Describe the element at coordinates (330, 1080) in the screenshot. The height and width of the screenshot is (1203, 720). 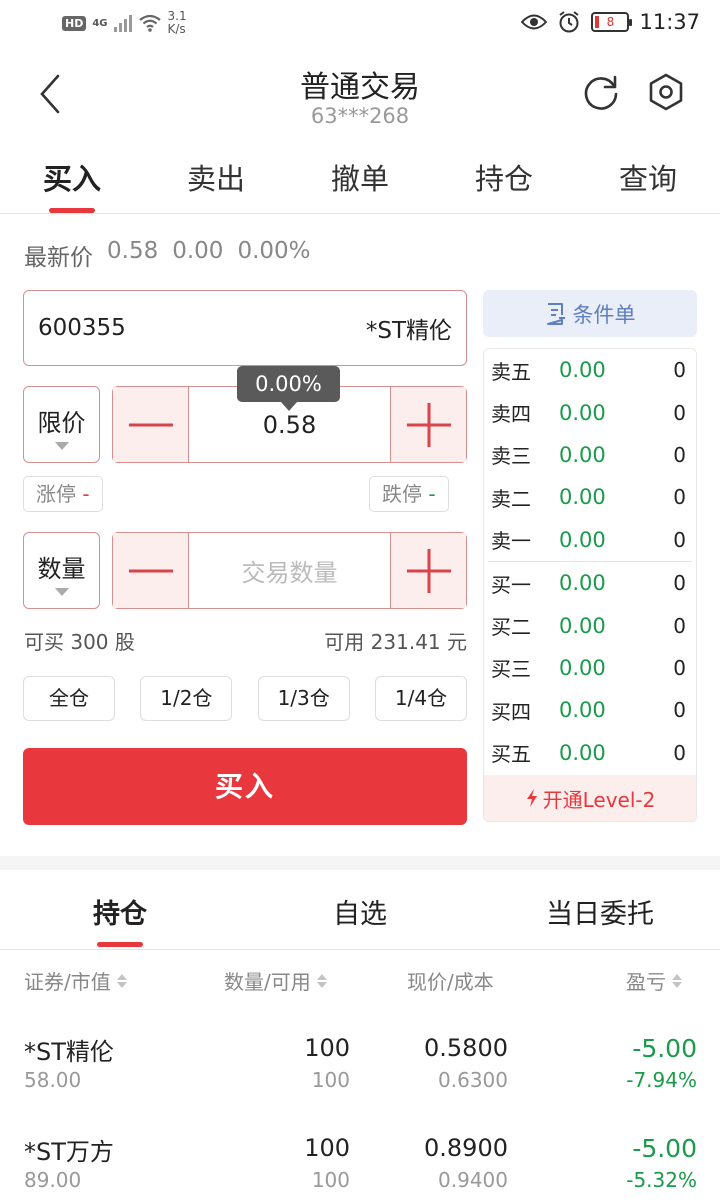
I see `holding-available: 100` at that location.